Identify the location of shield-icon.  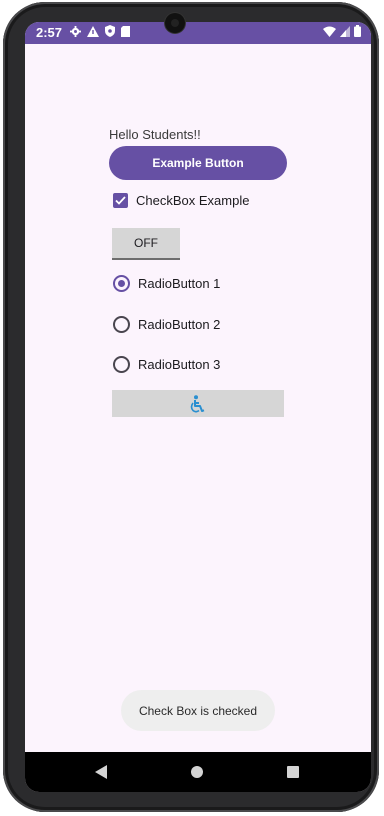
(110, 31).